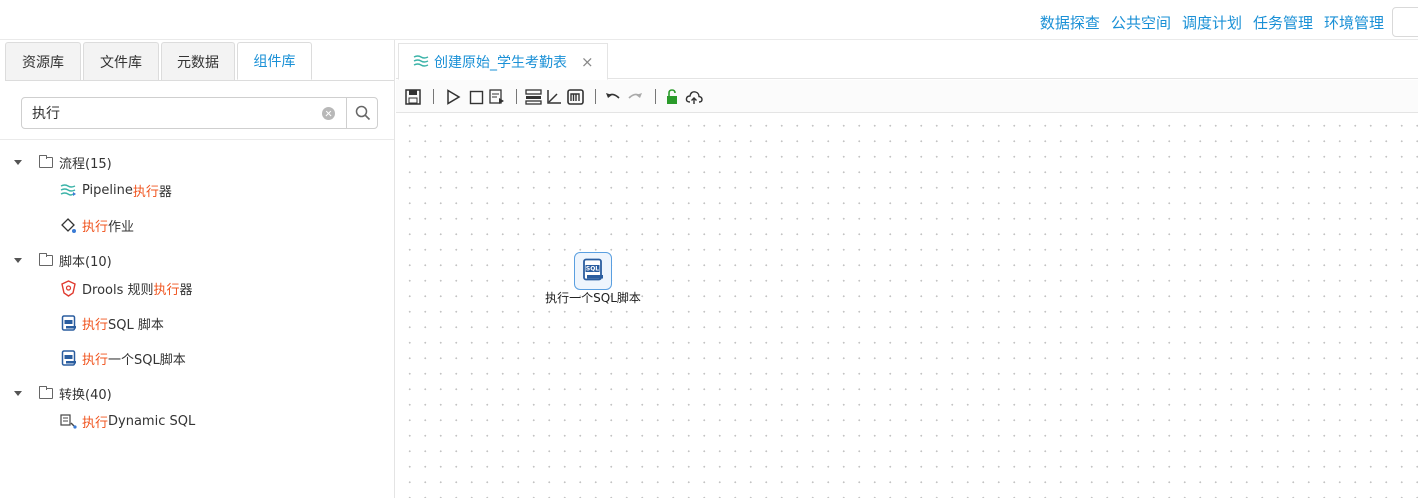 This screenshot has width=1418, height=498. I want to click on top-nav: 数据探查 公共空间 调度计划 任务管理 环境管理, so click(1212, 22).